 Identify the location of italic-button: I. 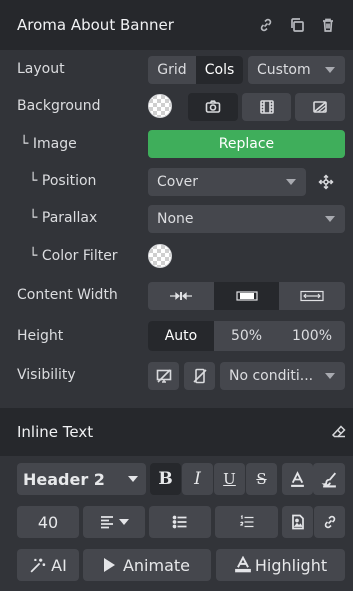
(197, 479).